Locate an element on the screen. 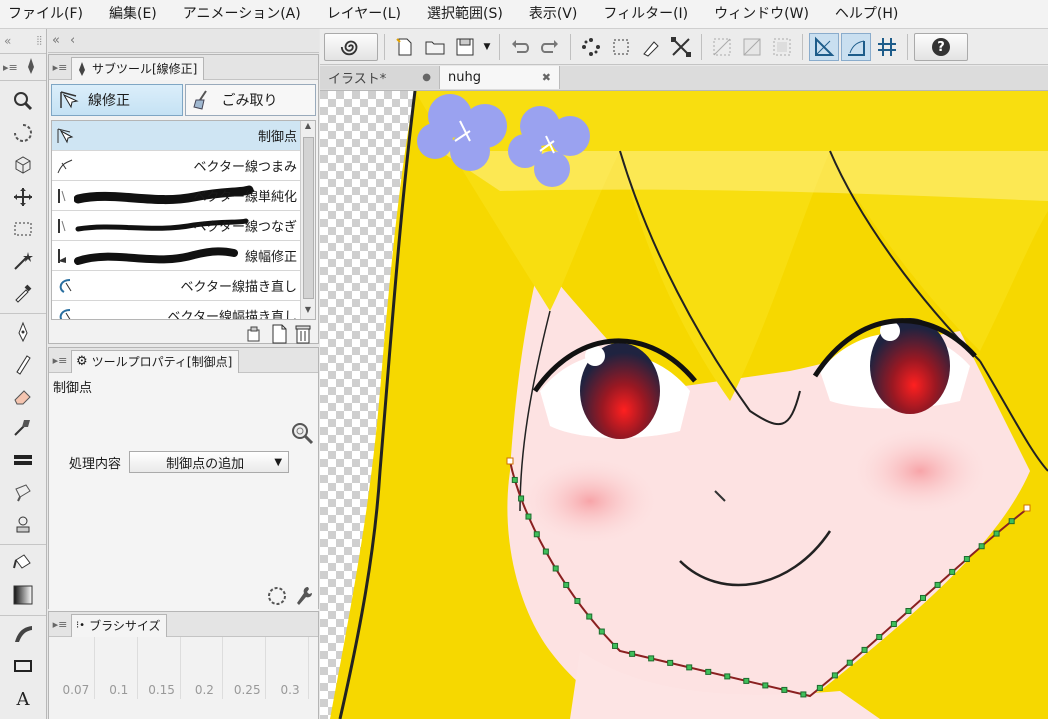 This screenshot has width=1048, height=719. brush-size-option: 0.2 is located at coordinates (205, 668).